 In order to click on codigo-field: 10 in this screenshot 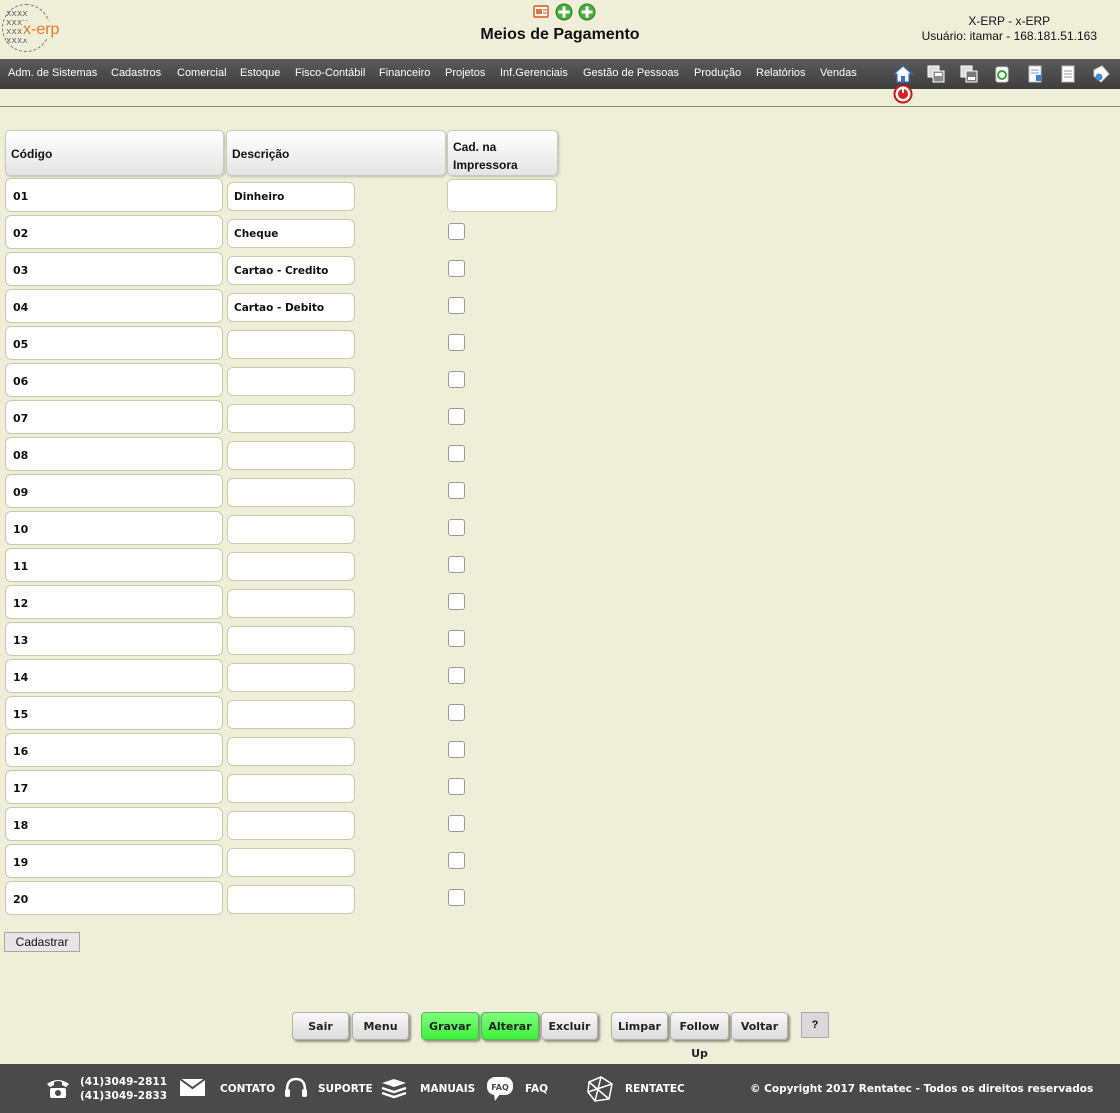, I will do `click(114, 528)`.